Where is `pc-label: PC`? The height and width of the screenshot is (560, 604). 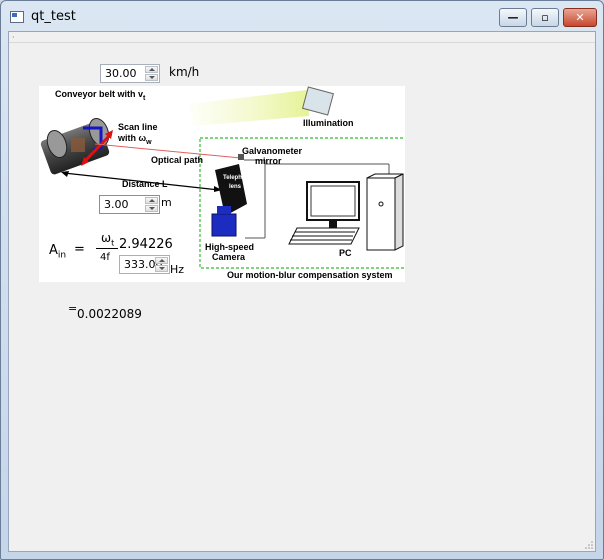 pc-label: PC is located at coordinates (345, 253).